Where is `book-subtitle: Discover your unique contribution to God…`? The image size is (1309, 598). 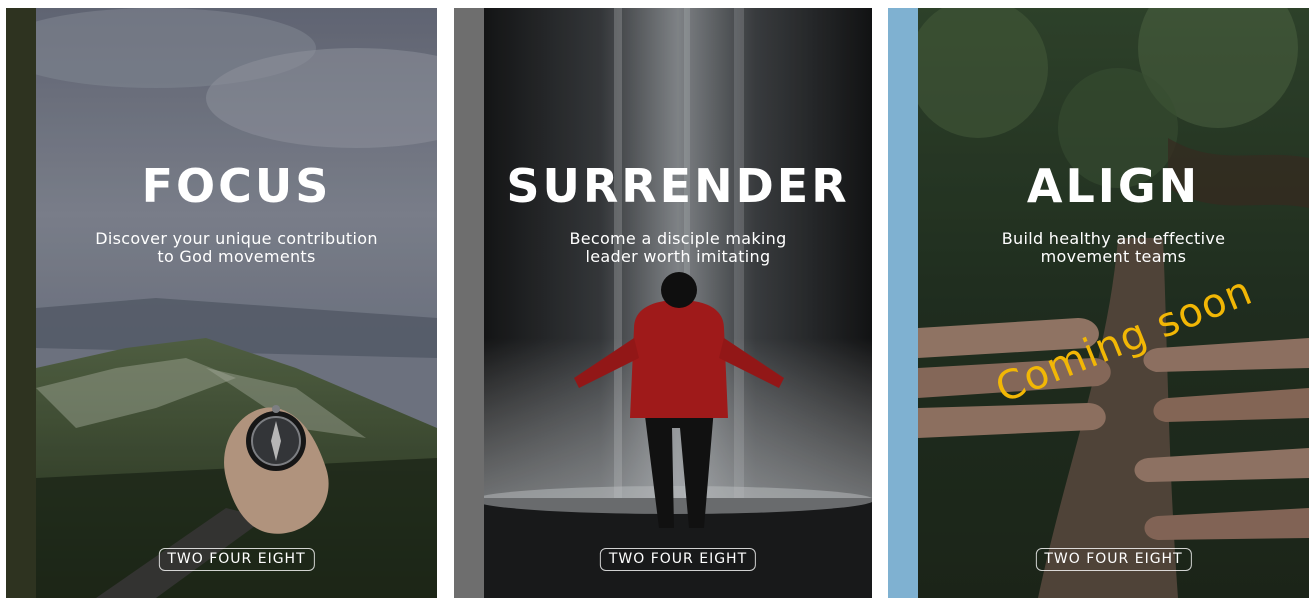 book-subtitle: Discover your unique contribution to God… is located at coordinates (236, 247).